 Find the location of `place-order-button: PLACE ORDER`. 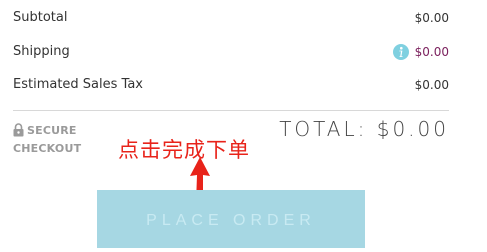

place-order-button: PLACE ORDER is located at coordinates (231, 219).